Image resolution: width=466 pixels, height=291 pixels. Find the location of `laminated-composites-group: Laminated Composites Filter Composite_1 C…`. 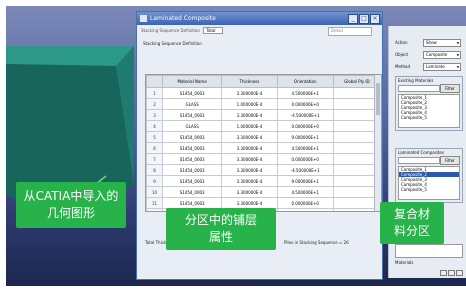

laminated-composites-group: Laminated Composites Filter Composite_1 C… is located at coordinates (429, 175).